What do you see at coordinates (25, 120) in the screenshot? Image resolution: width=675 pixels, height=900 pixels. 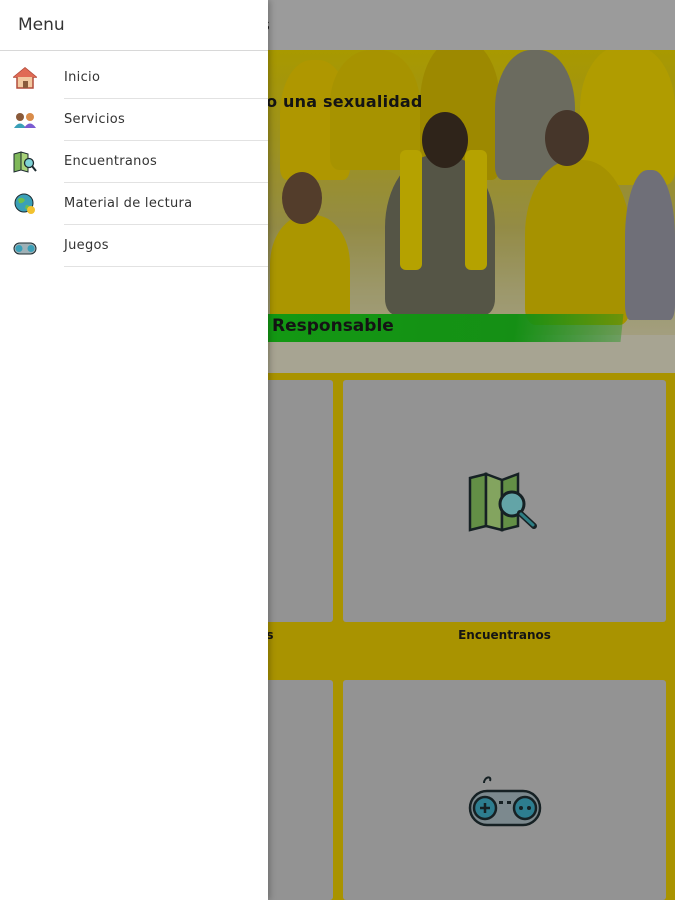 I see `people-icon` at bounding box center [25, 120].